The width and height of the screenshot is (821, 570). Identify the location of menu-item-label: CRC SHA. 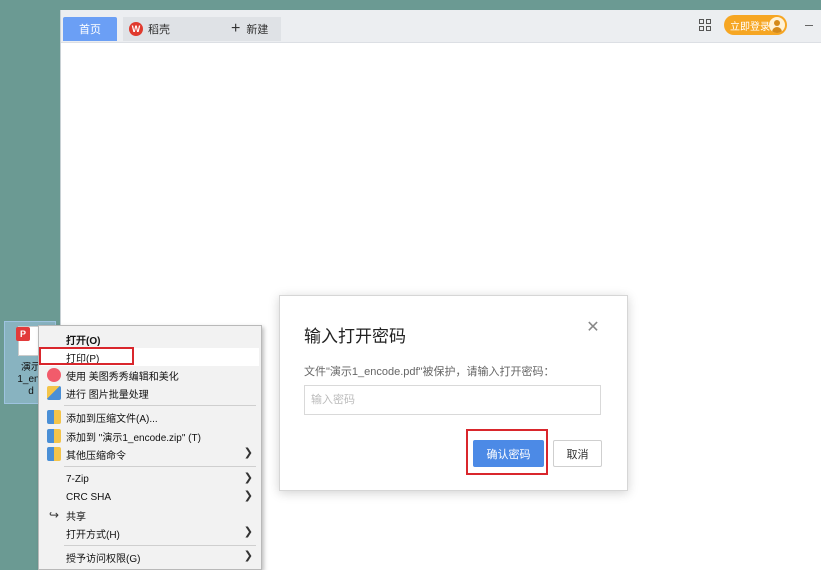
(89, 497).